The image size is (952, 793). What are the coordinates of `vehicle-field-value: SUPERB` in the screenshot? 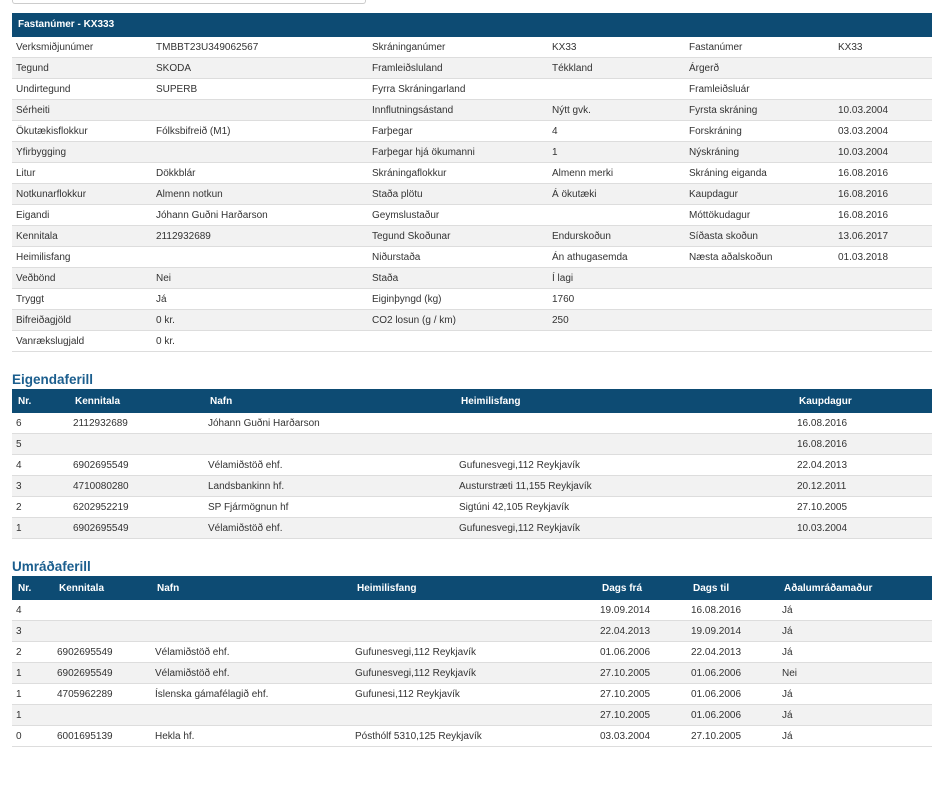 It's located at (260, 89).